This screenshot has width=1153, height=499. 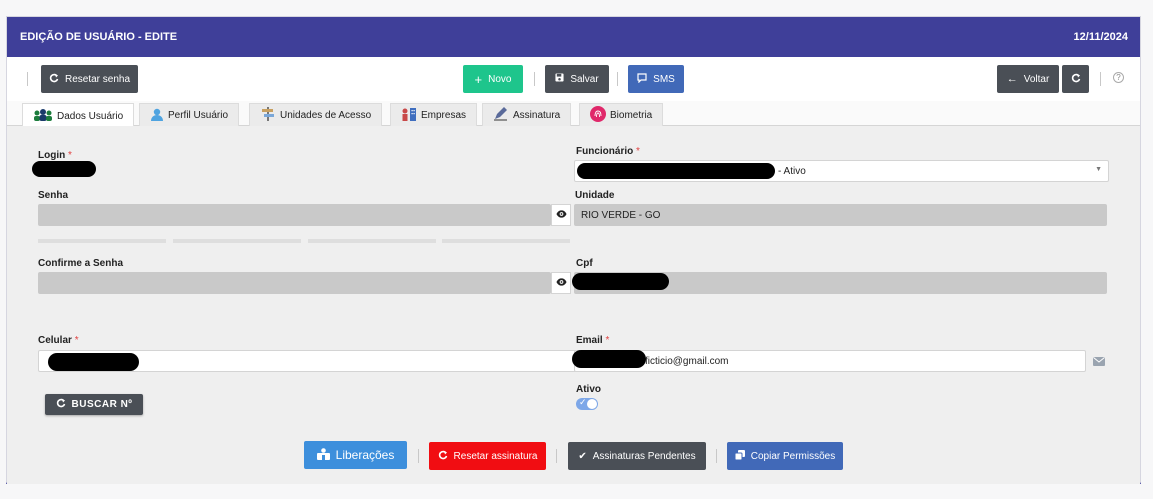 I want to click on confirm-password-label: Confirme a Senha, so click(x=81, y=263).